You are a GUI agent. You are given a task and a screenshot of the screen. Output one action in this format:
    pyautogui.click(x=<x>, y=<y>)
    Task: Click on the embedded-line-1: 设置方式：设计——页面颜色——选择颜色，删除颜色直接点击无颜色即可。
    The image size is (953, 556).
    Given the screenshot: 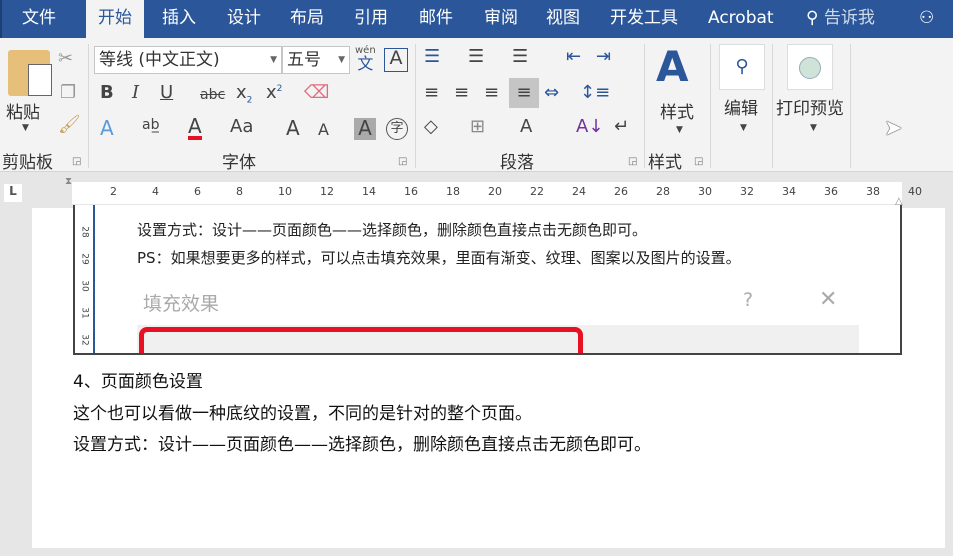 What is the action you would take?
    pyautogui.click(x=392, y=230)
    